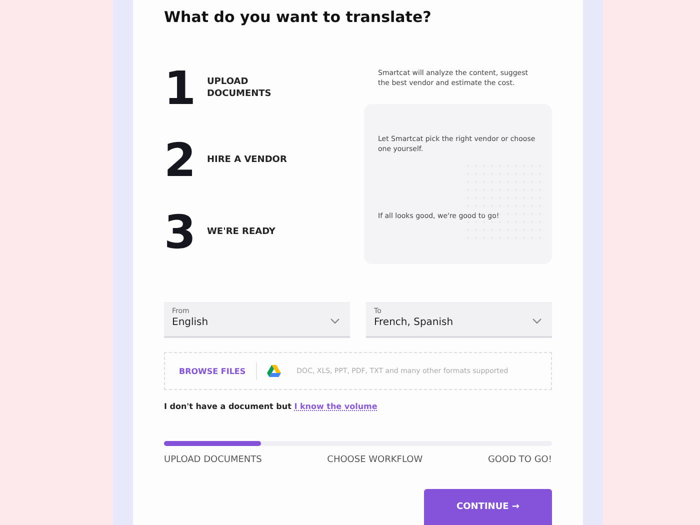 Image resolution: width=700 pixels, height=525 pixels. What do you see at coordinates (181, 232) in the screenshot?
I see `step-number: 3` at bounding box center [181, 232].